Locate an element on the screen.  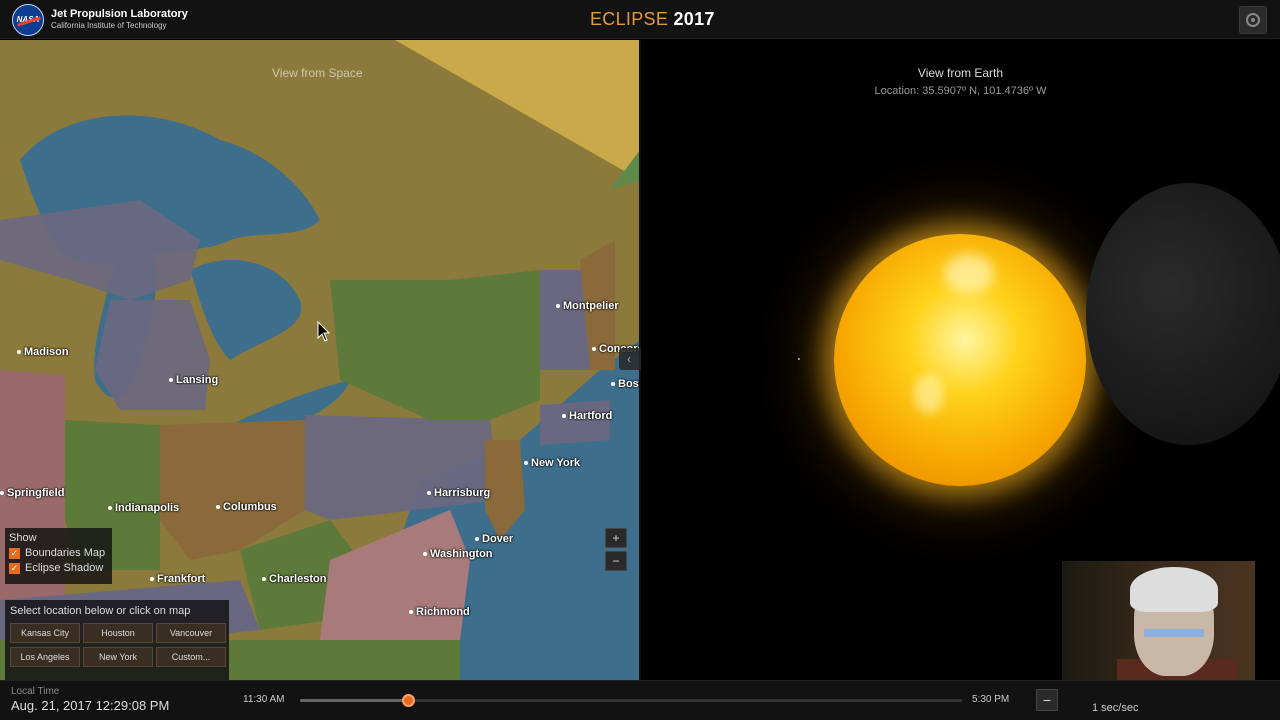
city-label: Washington is located at coordinates (458, 554).